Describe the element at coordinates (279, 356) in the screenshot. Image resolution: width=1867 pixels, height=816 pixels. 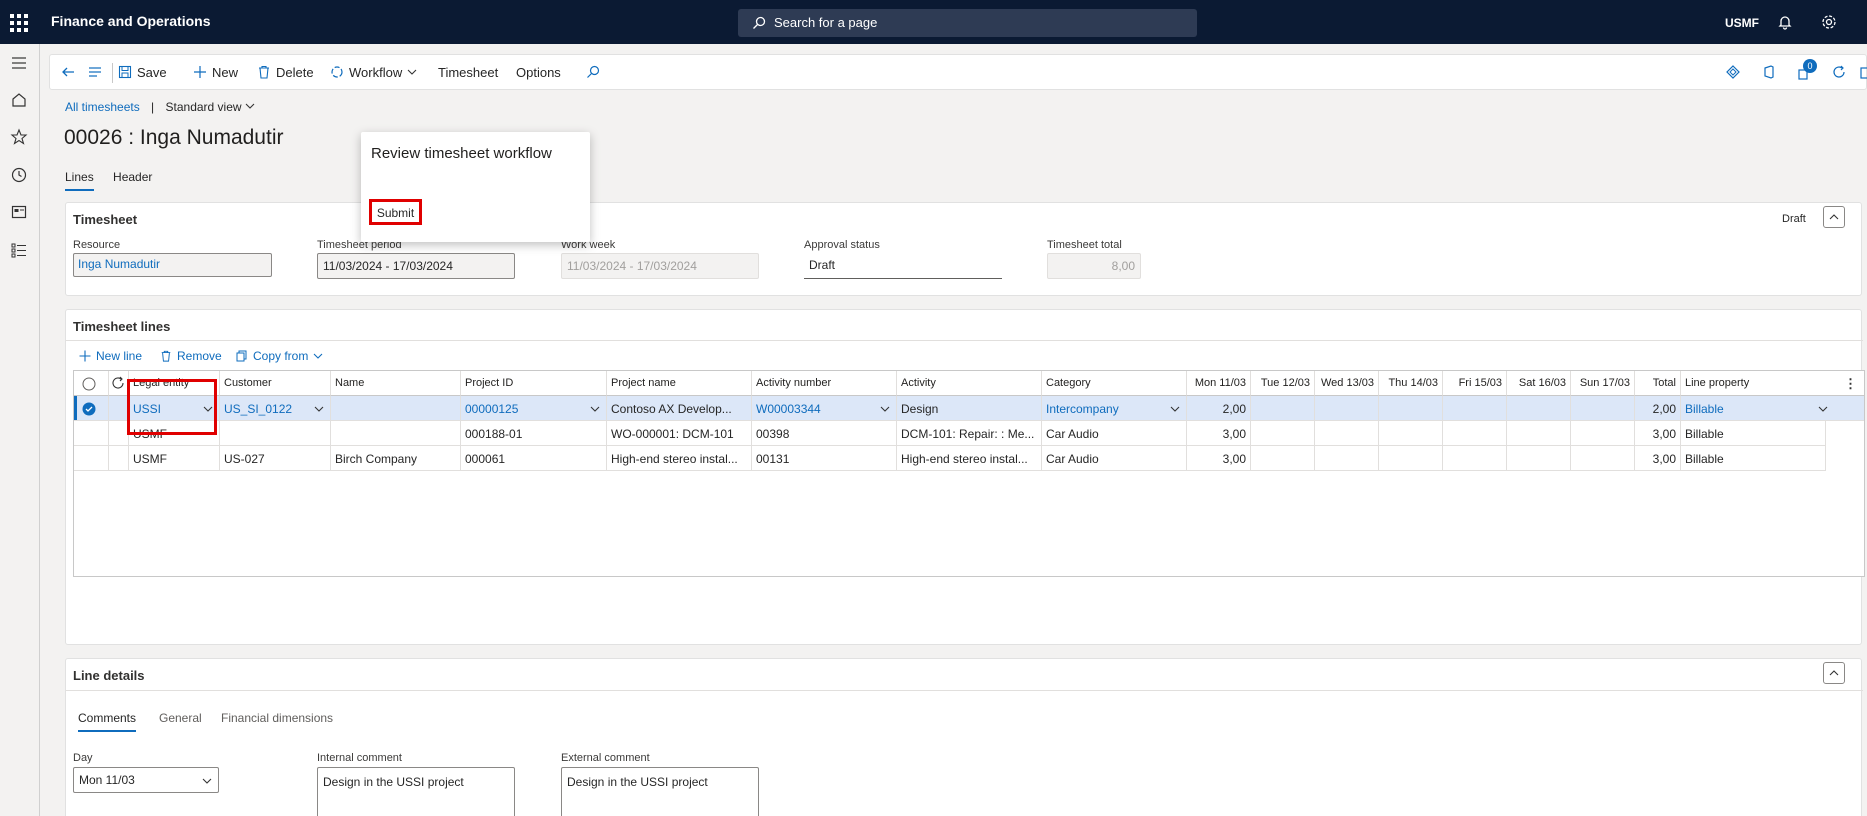
I see `copy-from-button: Copy from` at that location.